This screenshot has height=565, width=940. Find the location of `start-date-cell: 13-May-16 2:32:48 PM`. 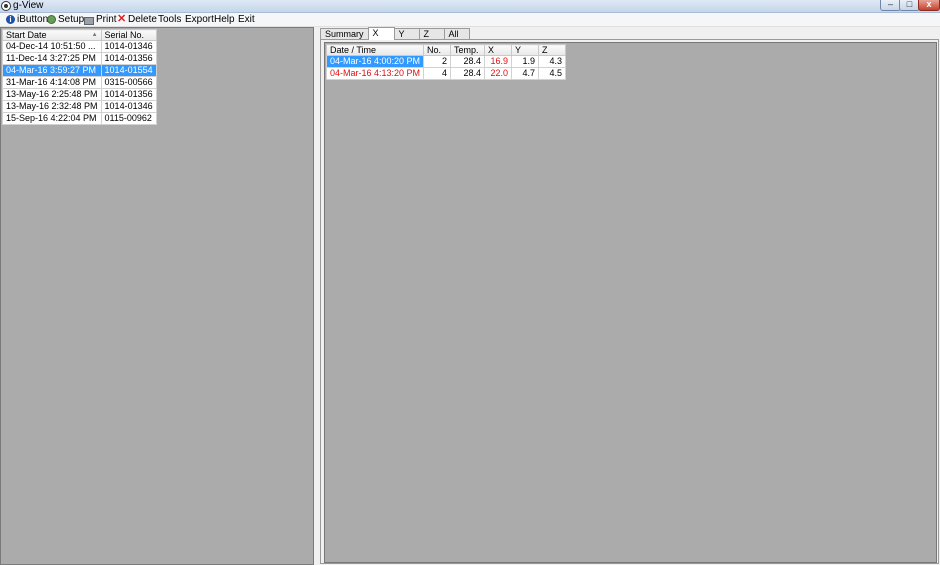

start-date-cell: 13-May-16 2:32:48 PM is located at coordinates (52, 106).